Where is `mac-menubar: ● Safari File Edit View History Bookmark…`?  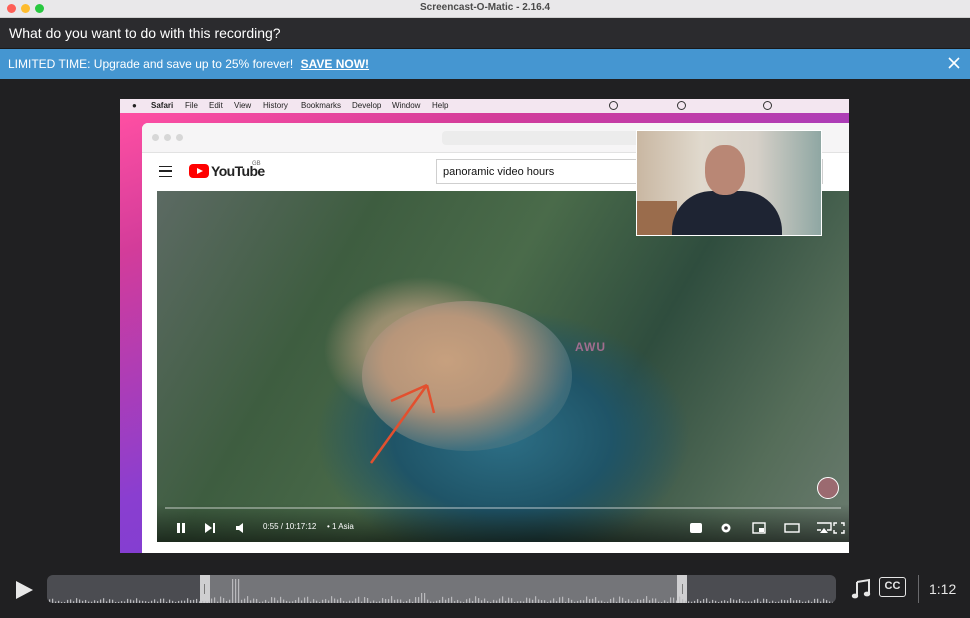
mac-menubar: ● Safari File Edit View History Bookmark… is located at coordinates (484, 106).